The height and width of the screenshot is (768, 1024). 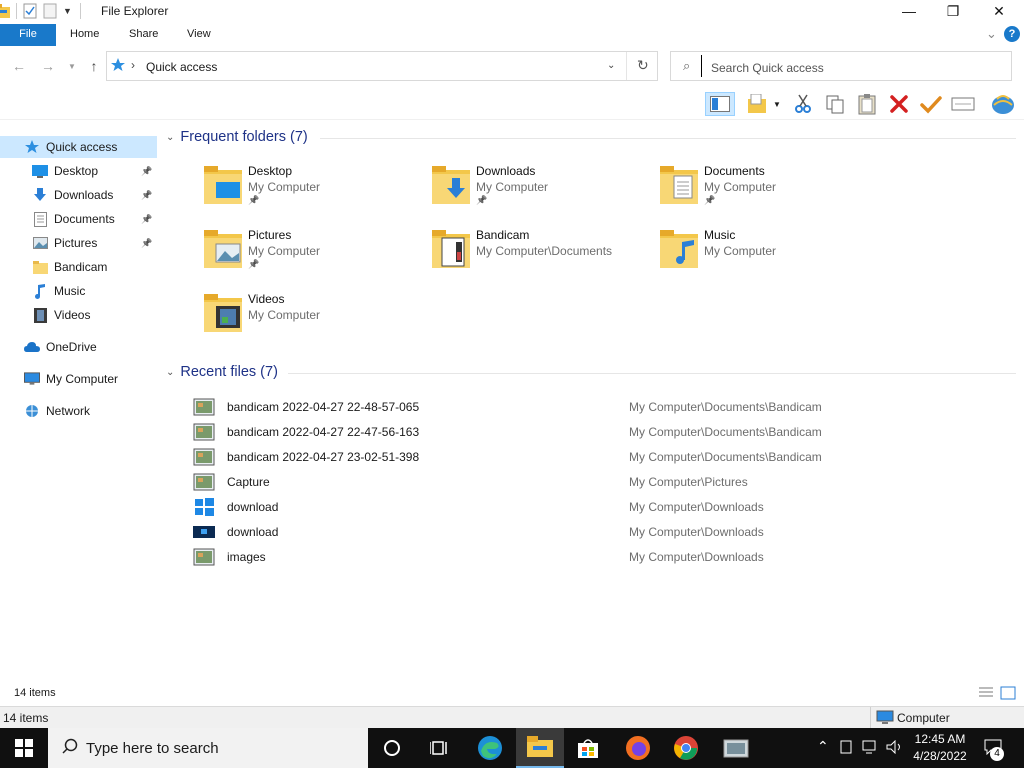 I want to click on recent-files-header: ⌄ Recent files (7), so click(x=222, y=372).